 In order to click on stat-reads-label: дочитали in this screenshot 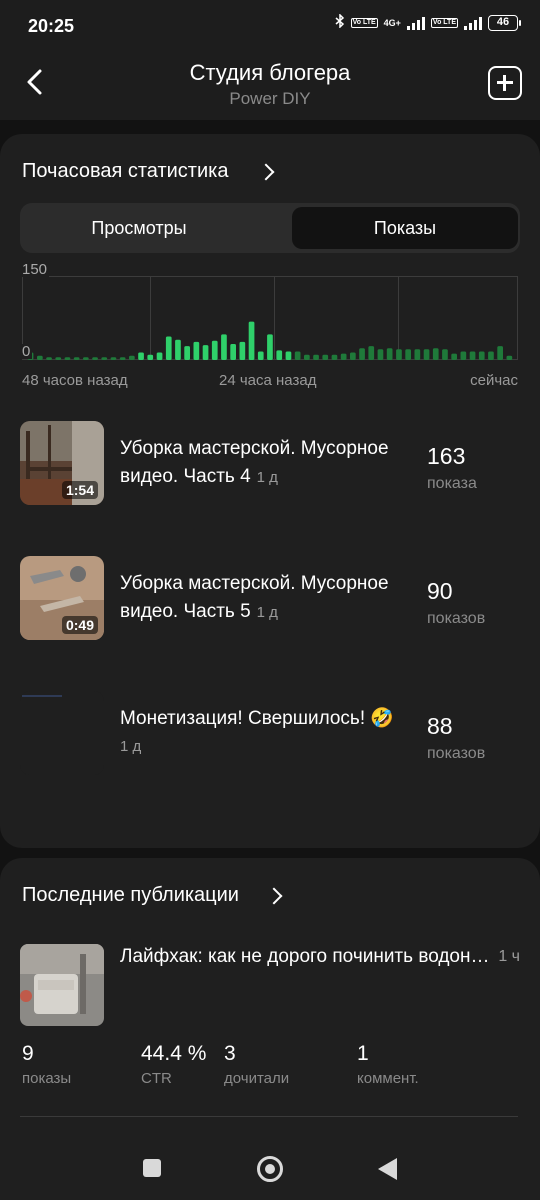, I will do `click(257, 1078)`.